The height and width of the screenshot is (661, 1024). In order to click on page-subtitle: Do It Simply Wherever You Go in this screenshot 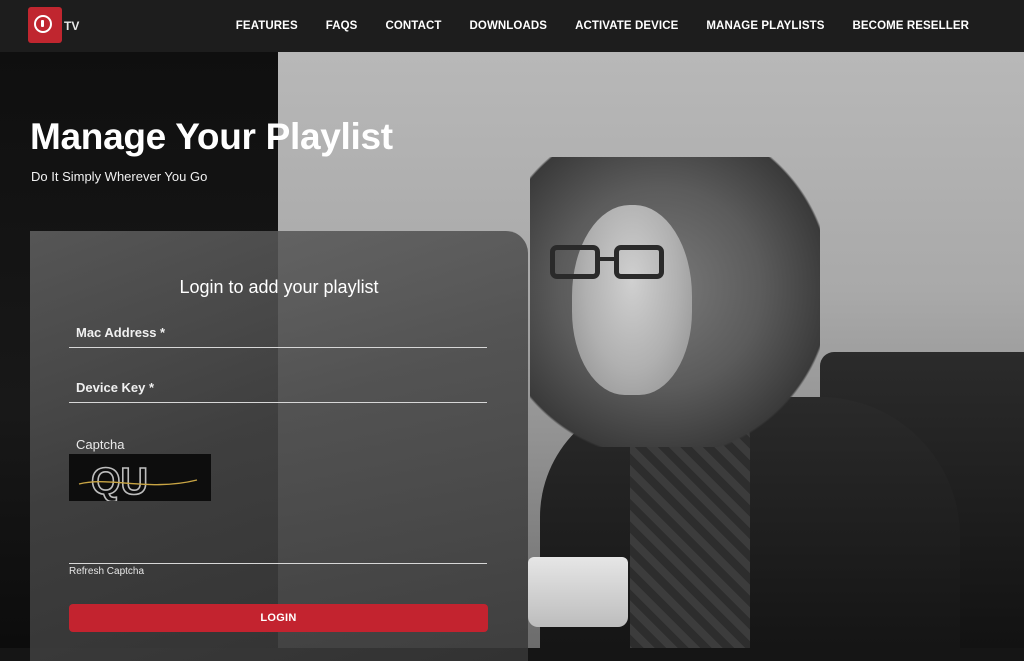, I will do `click(119, 176)`.